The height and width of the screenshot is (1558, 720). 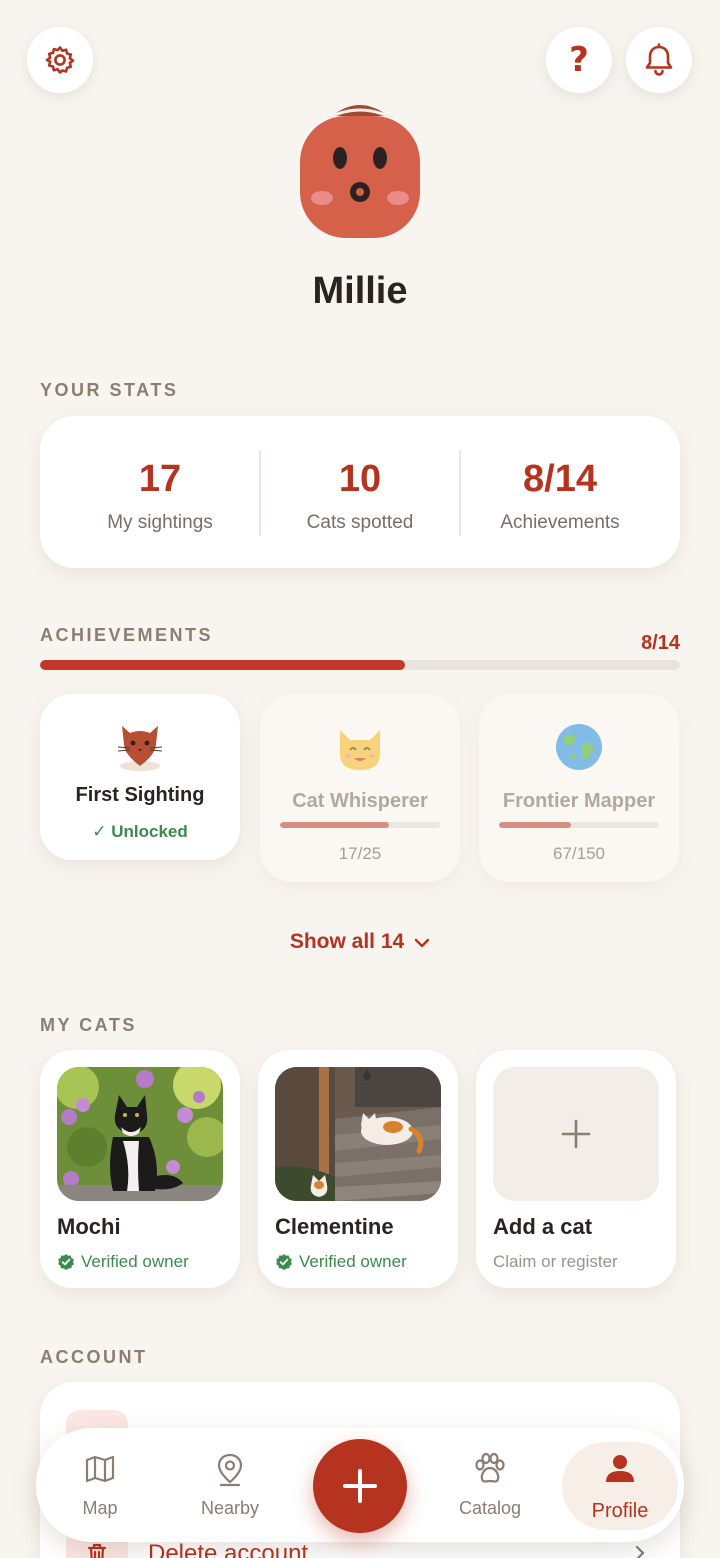 I want to click on chevron-down-icon, so click(x=422, y=942).